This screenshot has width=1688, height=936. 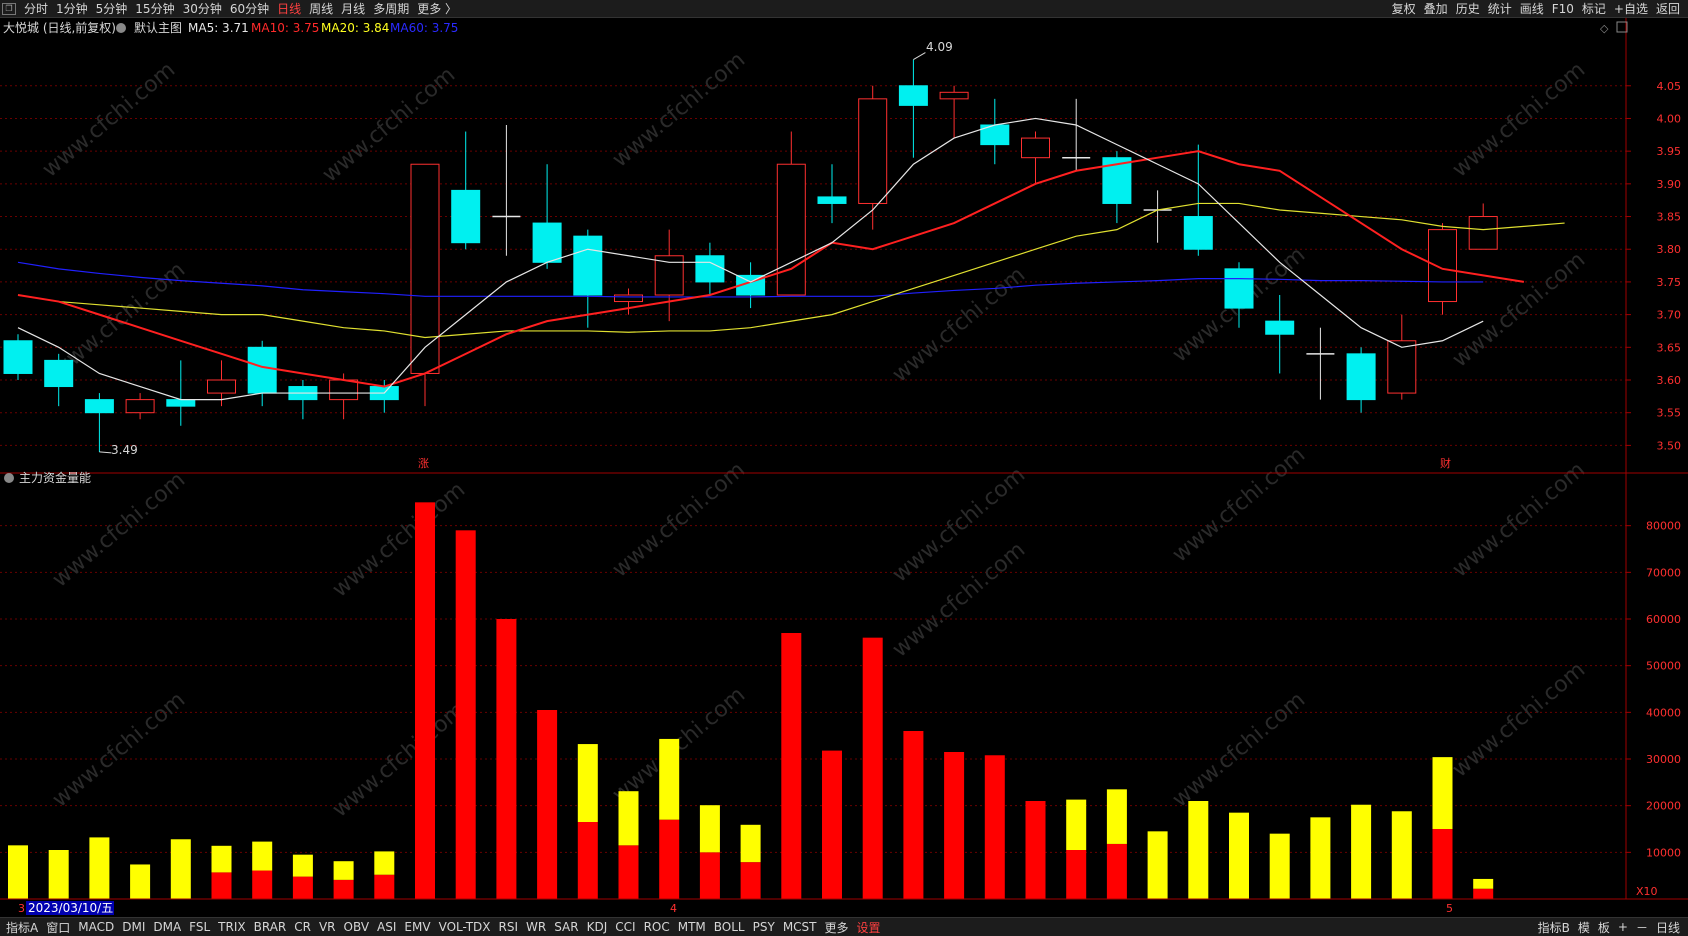 What do you see at coordinates (22, 927) in the screenshot?
I see `indicator-tab-0: 指标A` at bounding box center [22, 927].